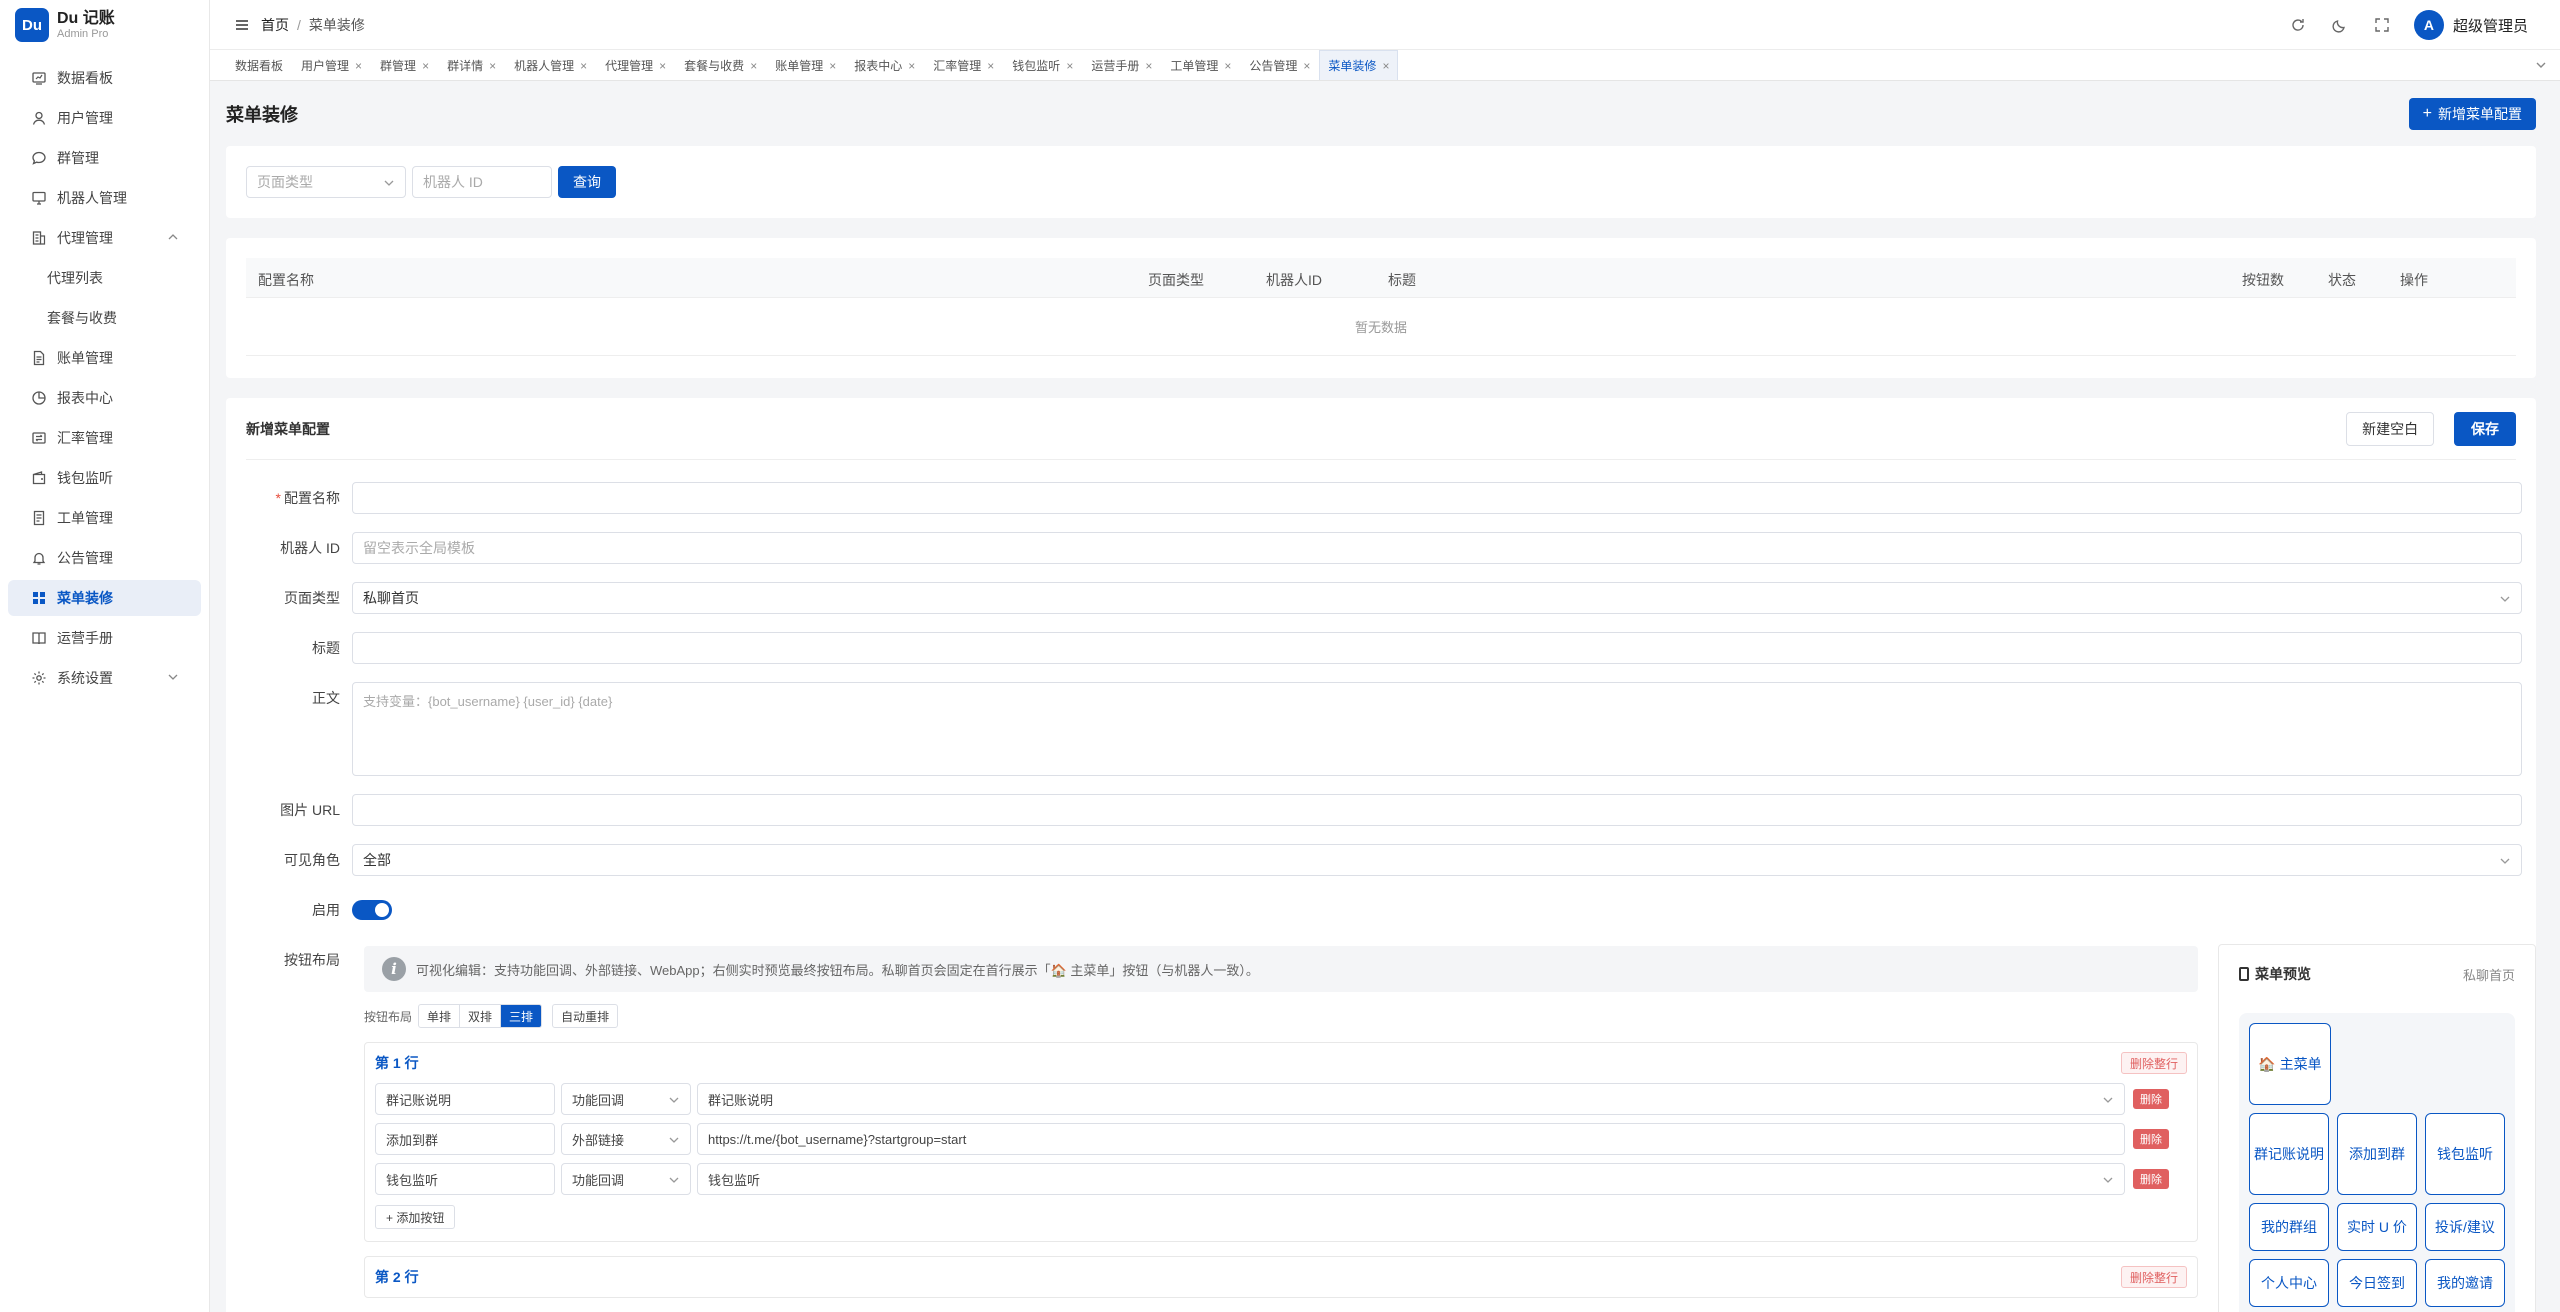 Image resolution: width=2560 pixels, height=1312 pixels. What do you see at coordinates (104, 598) in the screenshot?
I see `sidebar-item-13: 菜单装修` at bounding box center [104, 598].